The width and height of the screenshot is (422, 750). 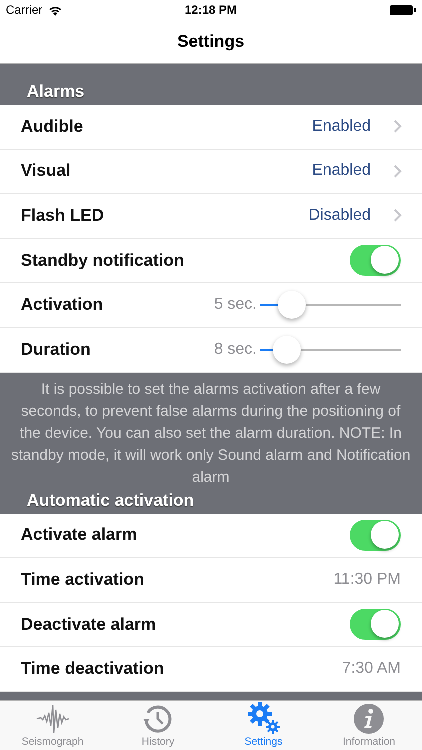 I want to click on tab-item: Information, so click(x=369, y=725).